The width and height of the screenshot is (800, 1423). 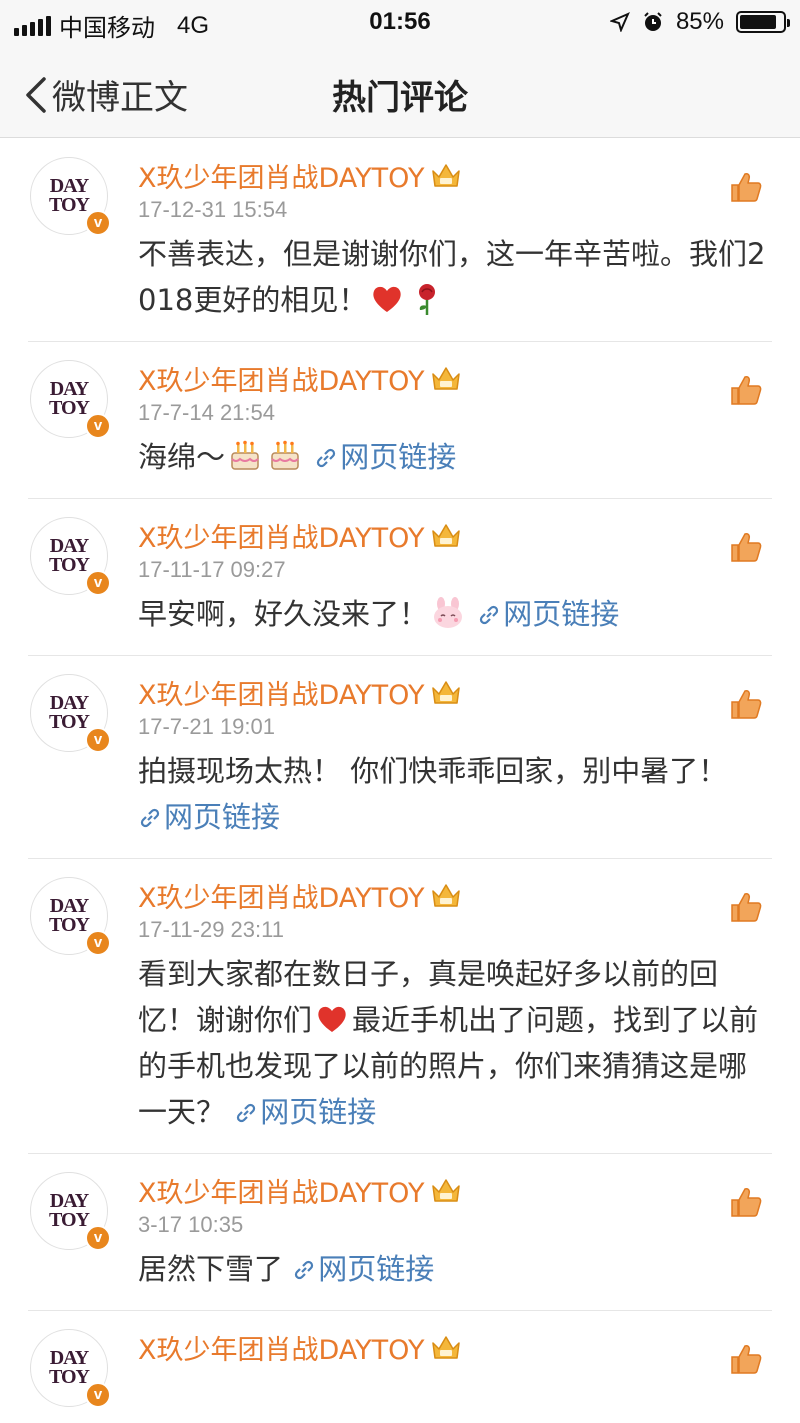 I want to click on comment-text: 居然下雪了 网页链接, so click(x=455, y=1269).